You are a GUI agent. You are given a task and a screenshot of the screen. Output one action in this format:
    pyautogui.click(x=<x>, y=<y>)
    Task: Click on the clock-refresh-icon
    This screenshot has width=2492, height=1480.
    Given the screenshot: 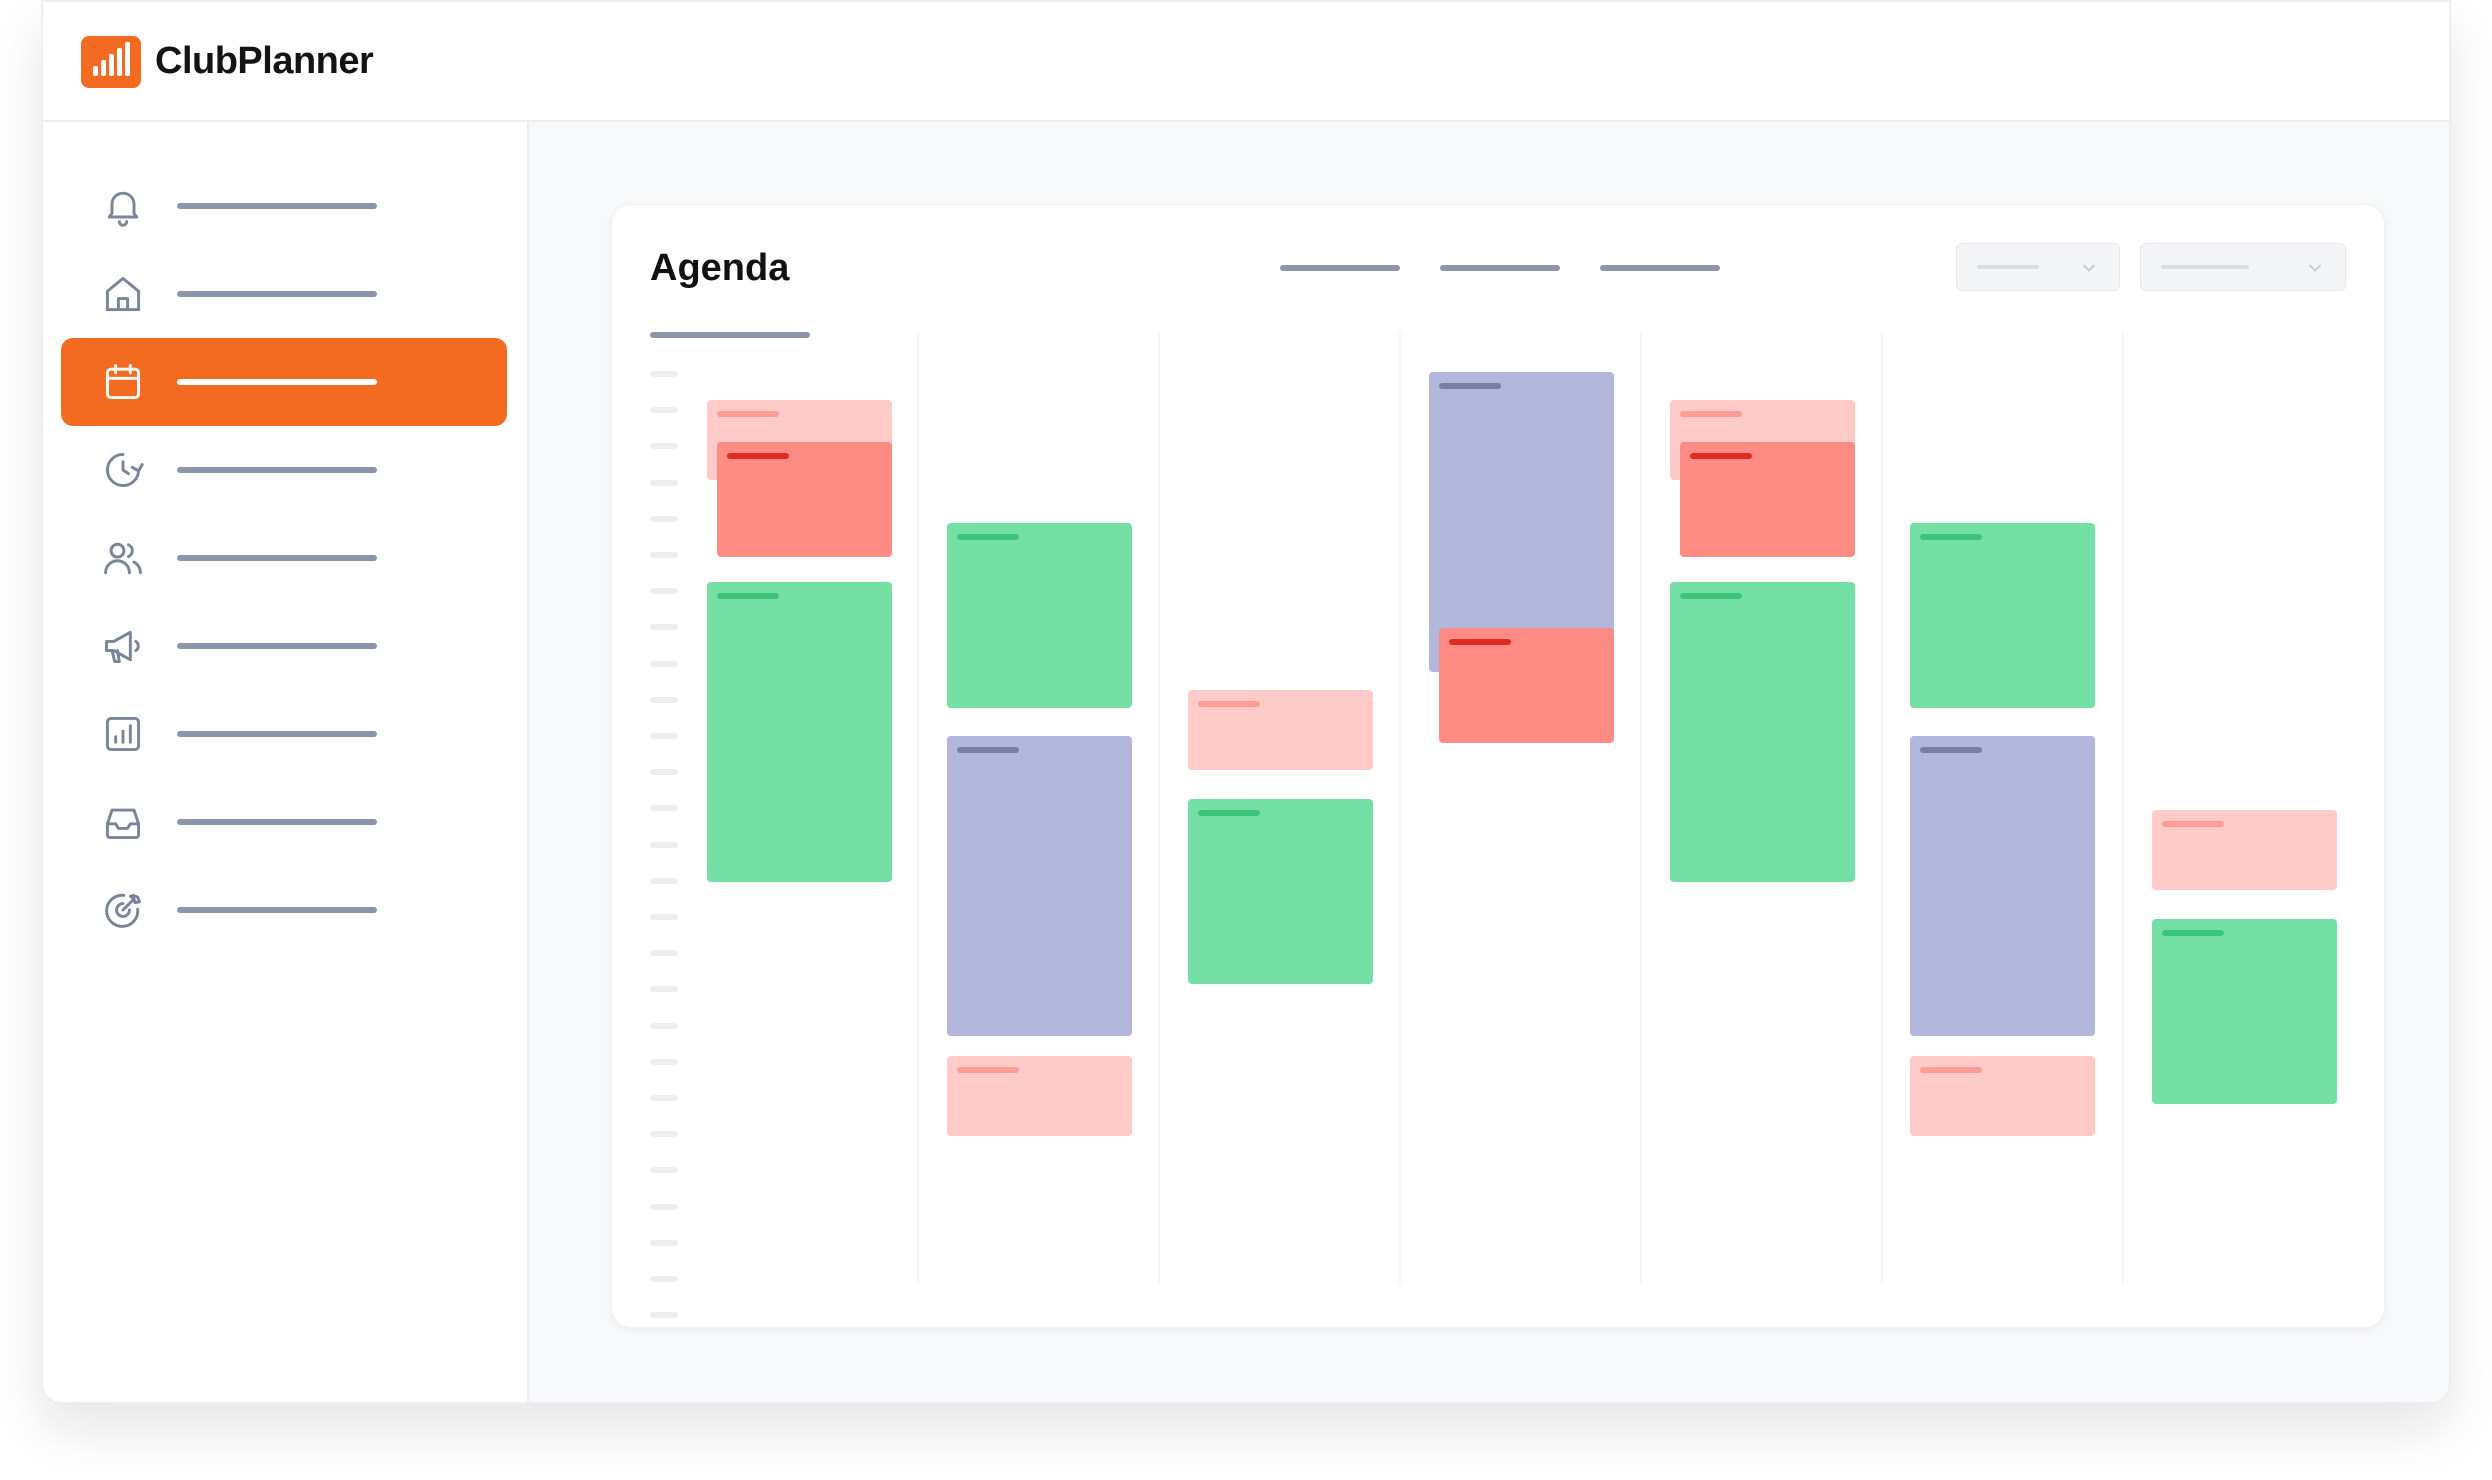 What is the action you would take?
    pyautogui.click(x=124, y=470)
    